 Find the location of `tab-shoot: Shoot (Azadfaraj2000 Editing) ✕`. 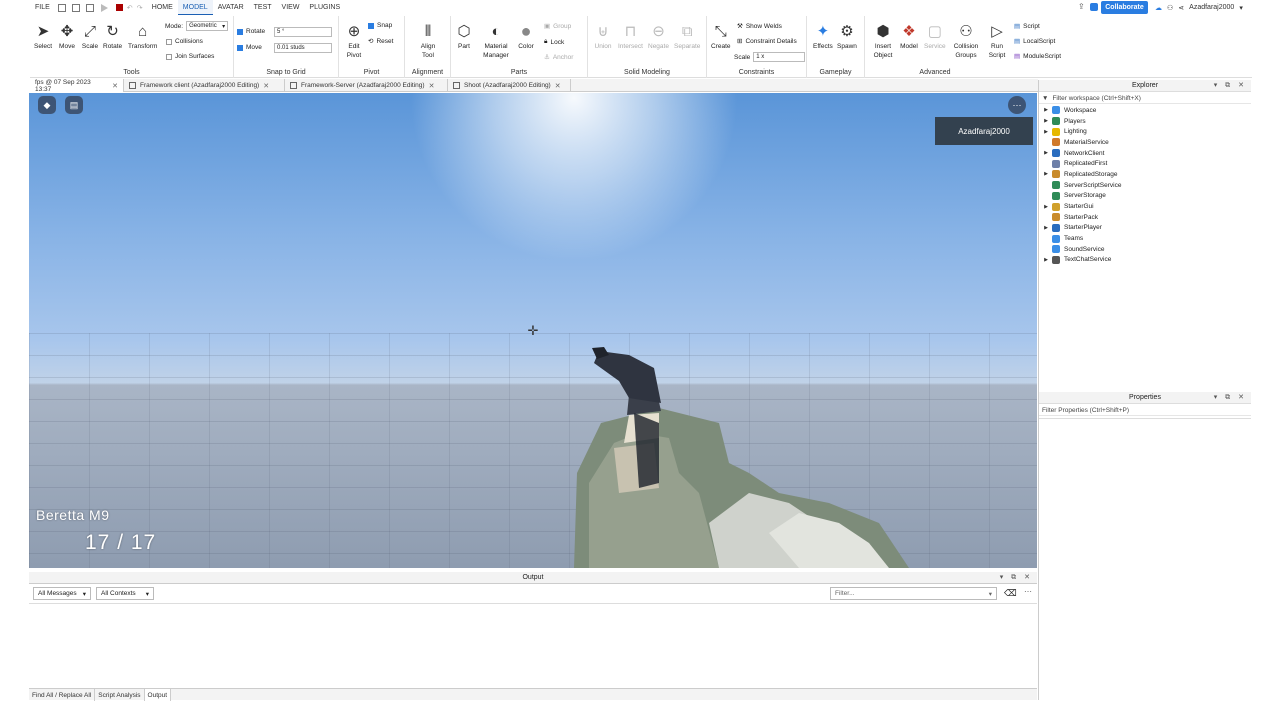

tab-shoot: Shoot (Azadfaraj2000 Editing) ✕ is located at coordinates (509, 85).